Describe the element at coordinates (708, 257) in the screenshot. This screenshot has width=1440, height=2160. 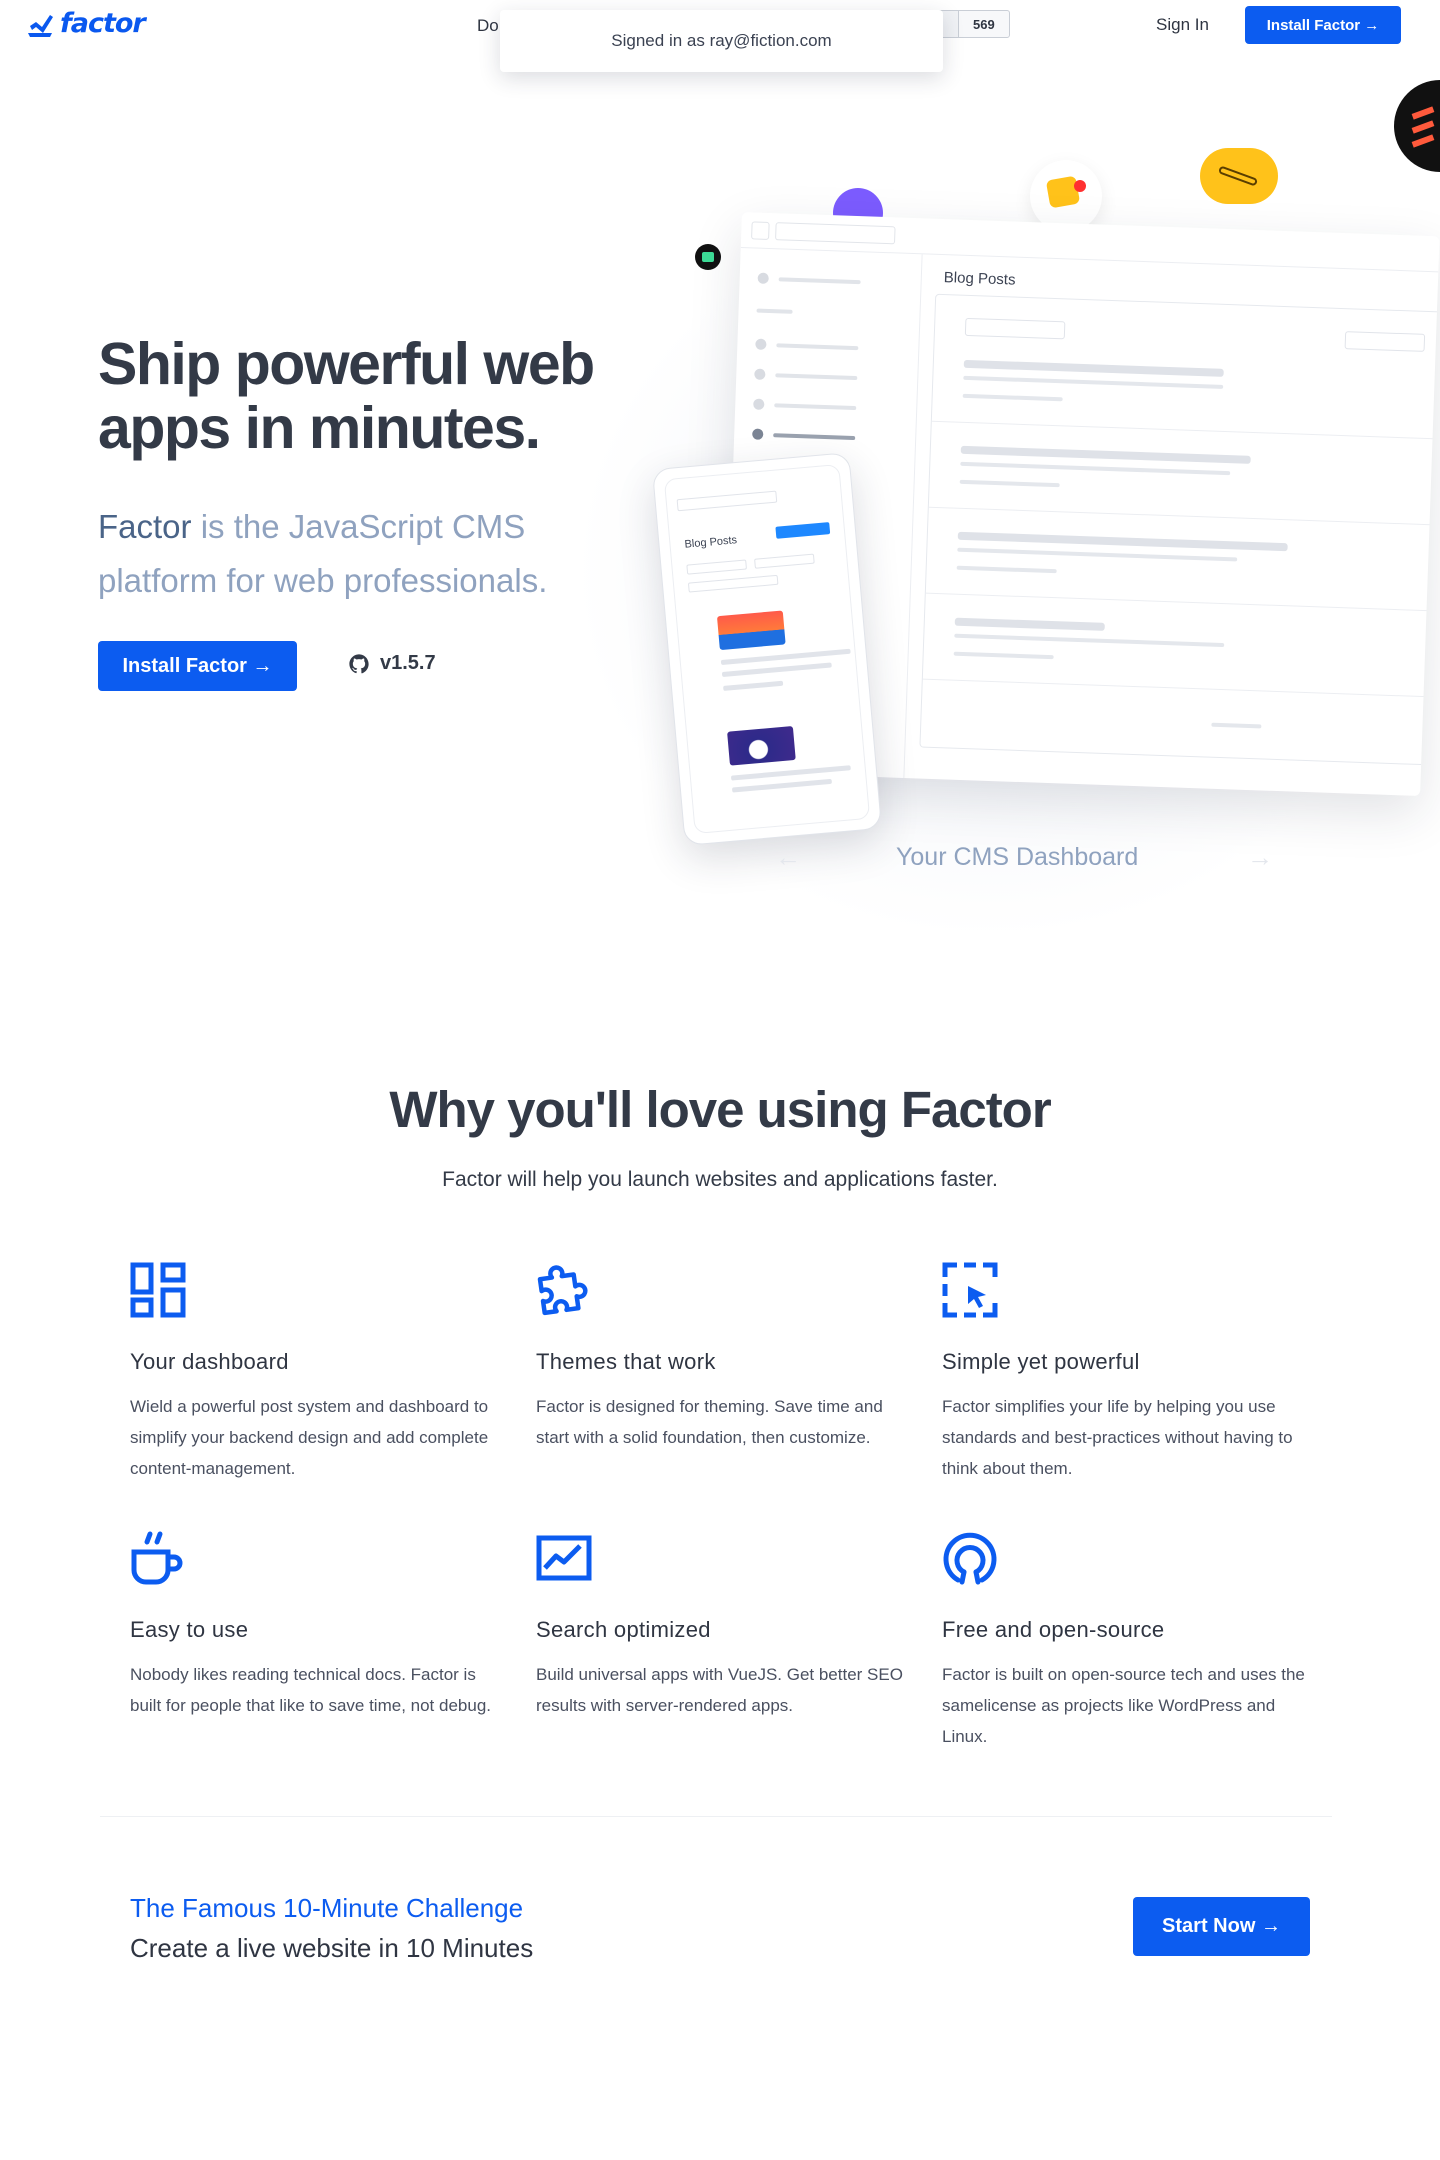
I see `sync-bubble-icon` at that location.